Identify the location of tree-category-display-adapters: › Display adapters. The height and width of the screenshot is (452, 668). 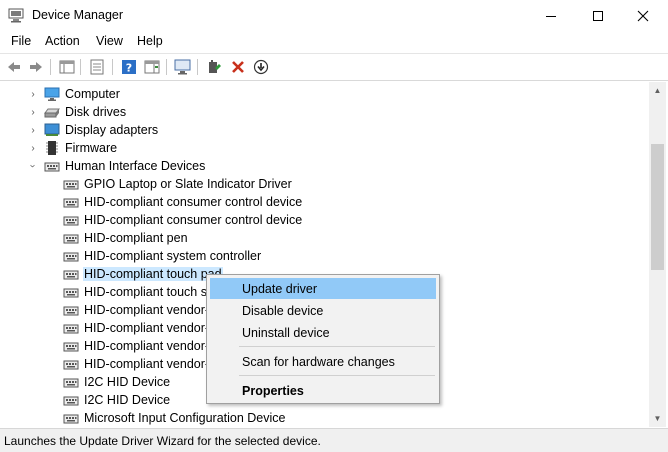
(320, 130).